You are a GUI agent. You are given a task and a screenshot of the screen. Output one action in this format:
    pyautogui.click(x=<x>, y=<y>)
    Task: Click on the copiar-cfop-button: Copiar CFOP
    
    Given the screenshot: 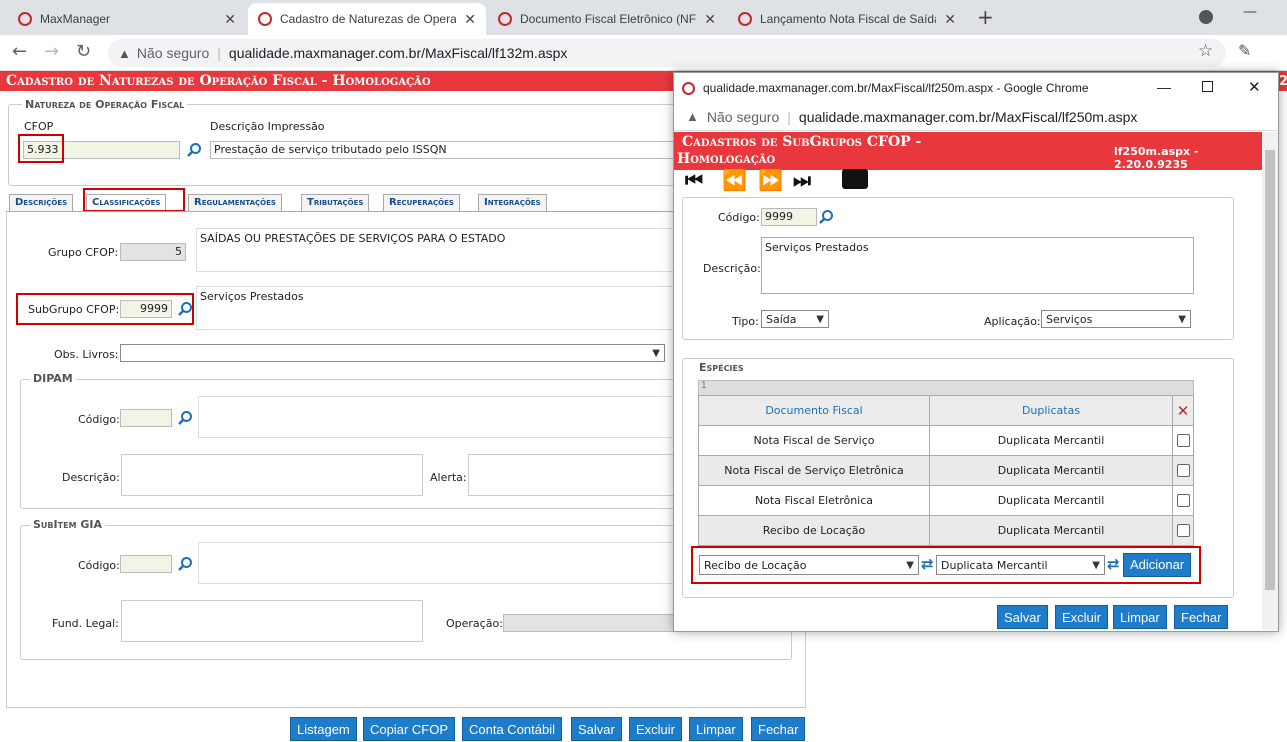 What is the action you would take?
    pyautogui.click(x=409, y=729)
    